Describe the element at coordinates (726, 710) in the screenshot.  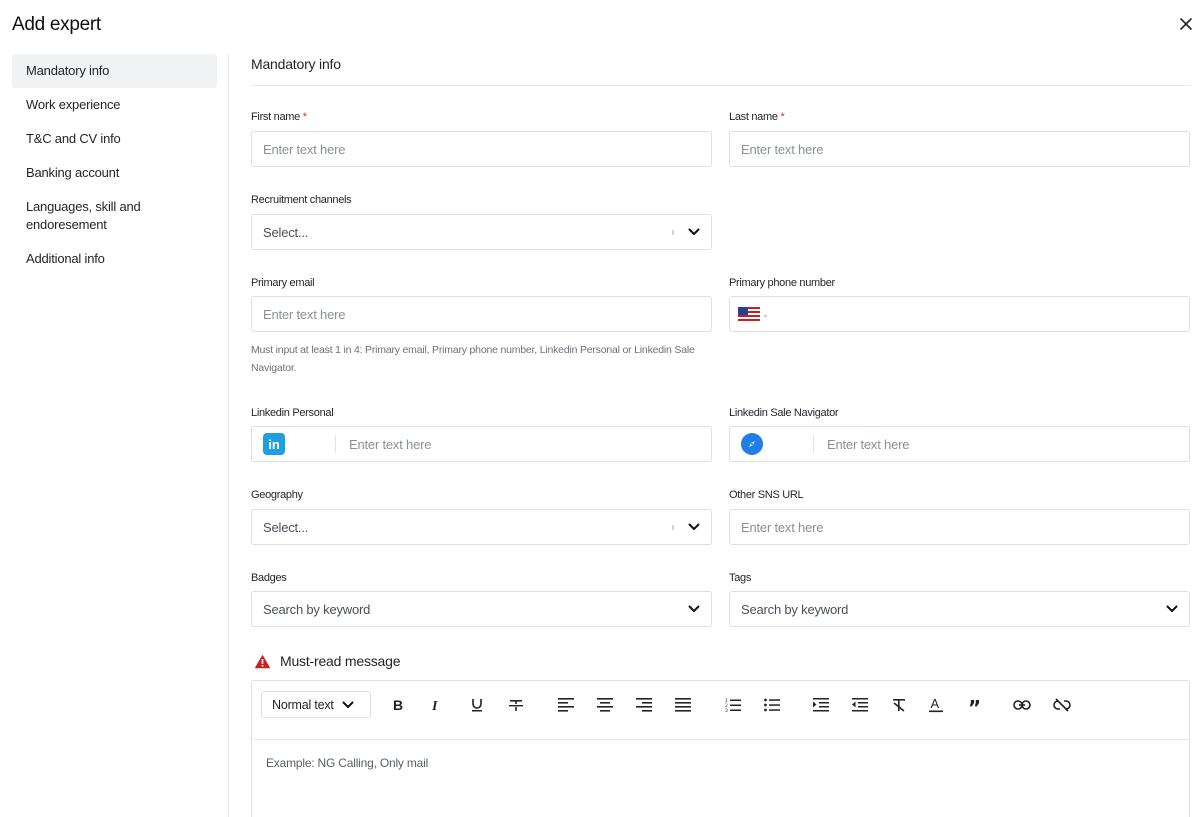
I see `svg-text: 3` at that location.